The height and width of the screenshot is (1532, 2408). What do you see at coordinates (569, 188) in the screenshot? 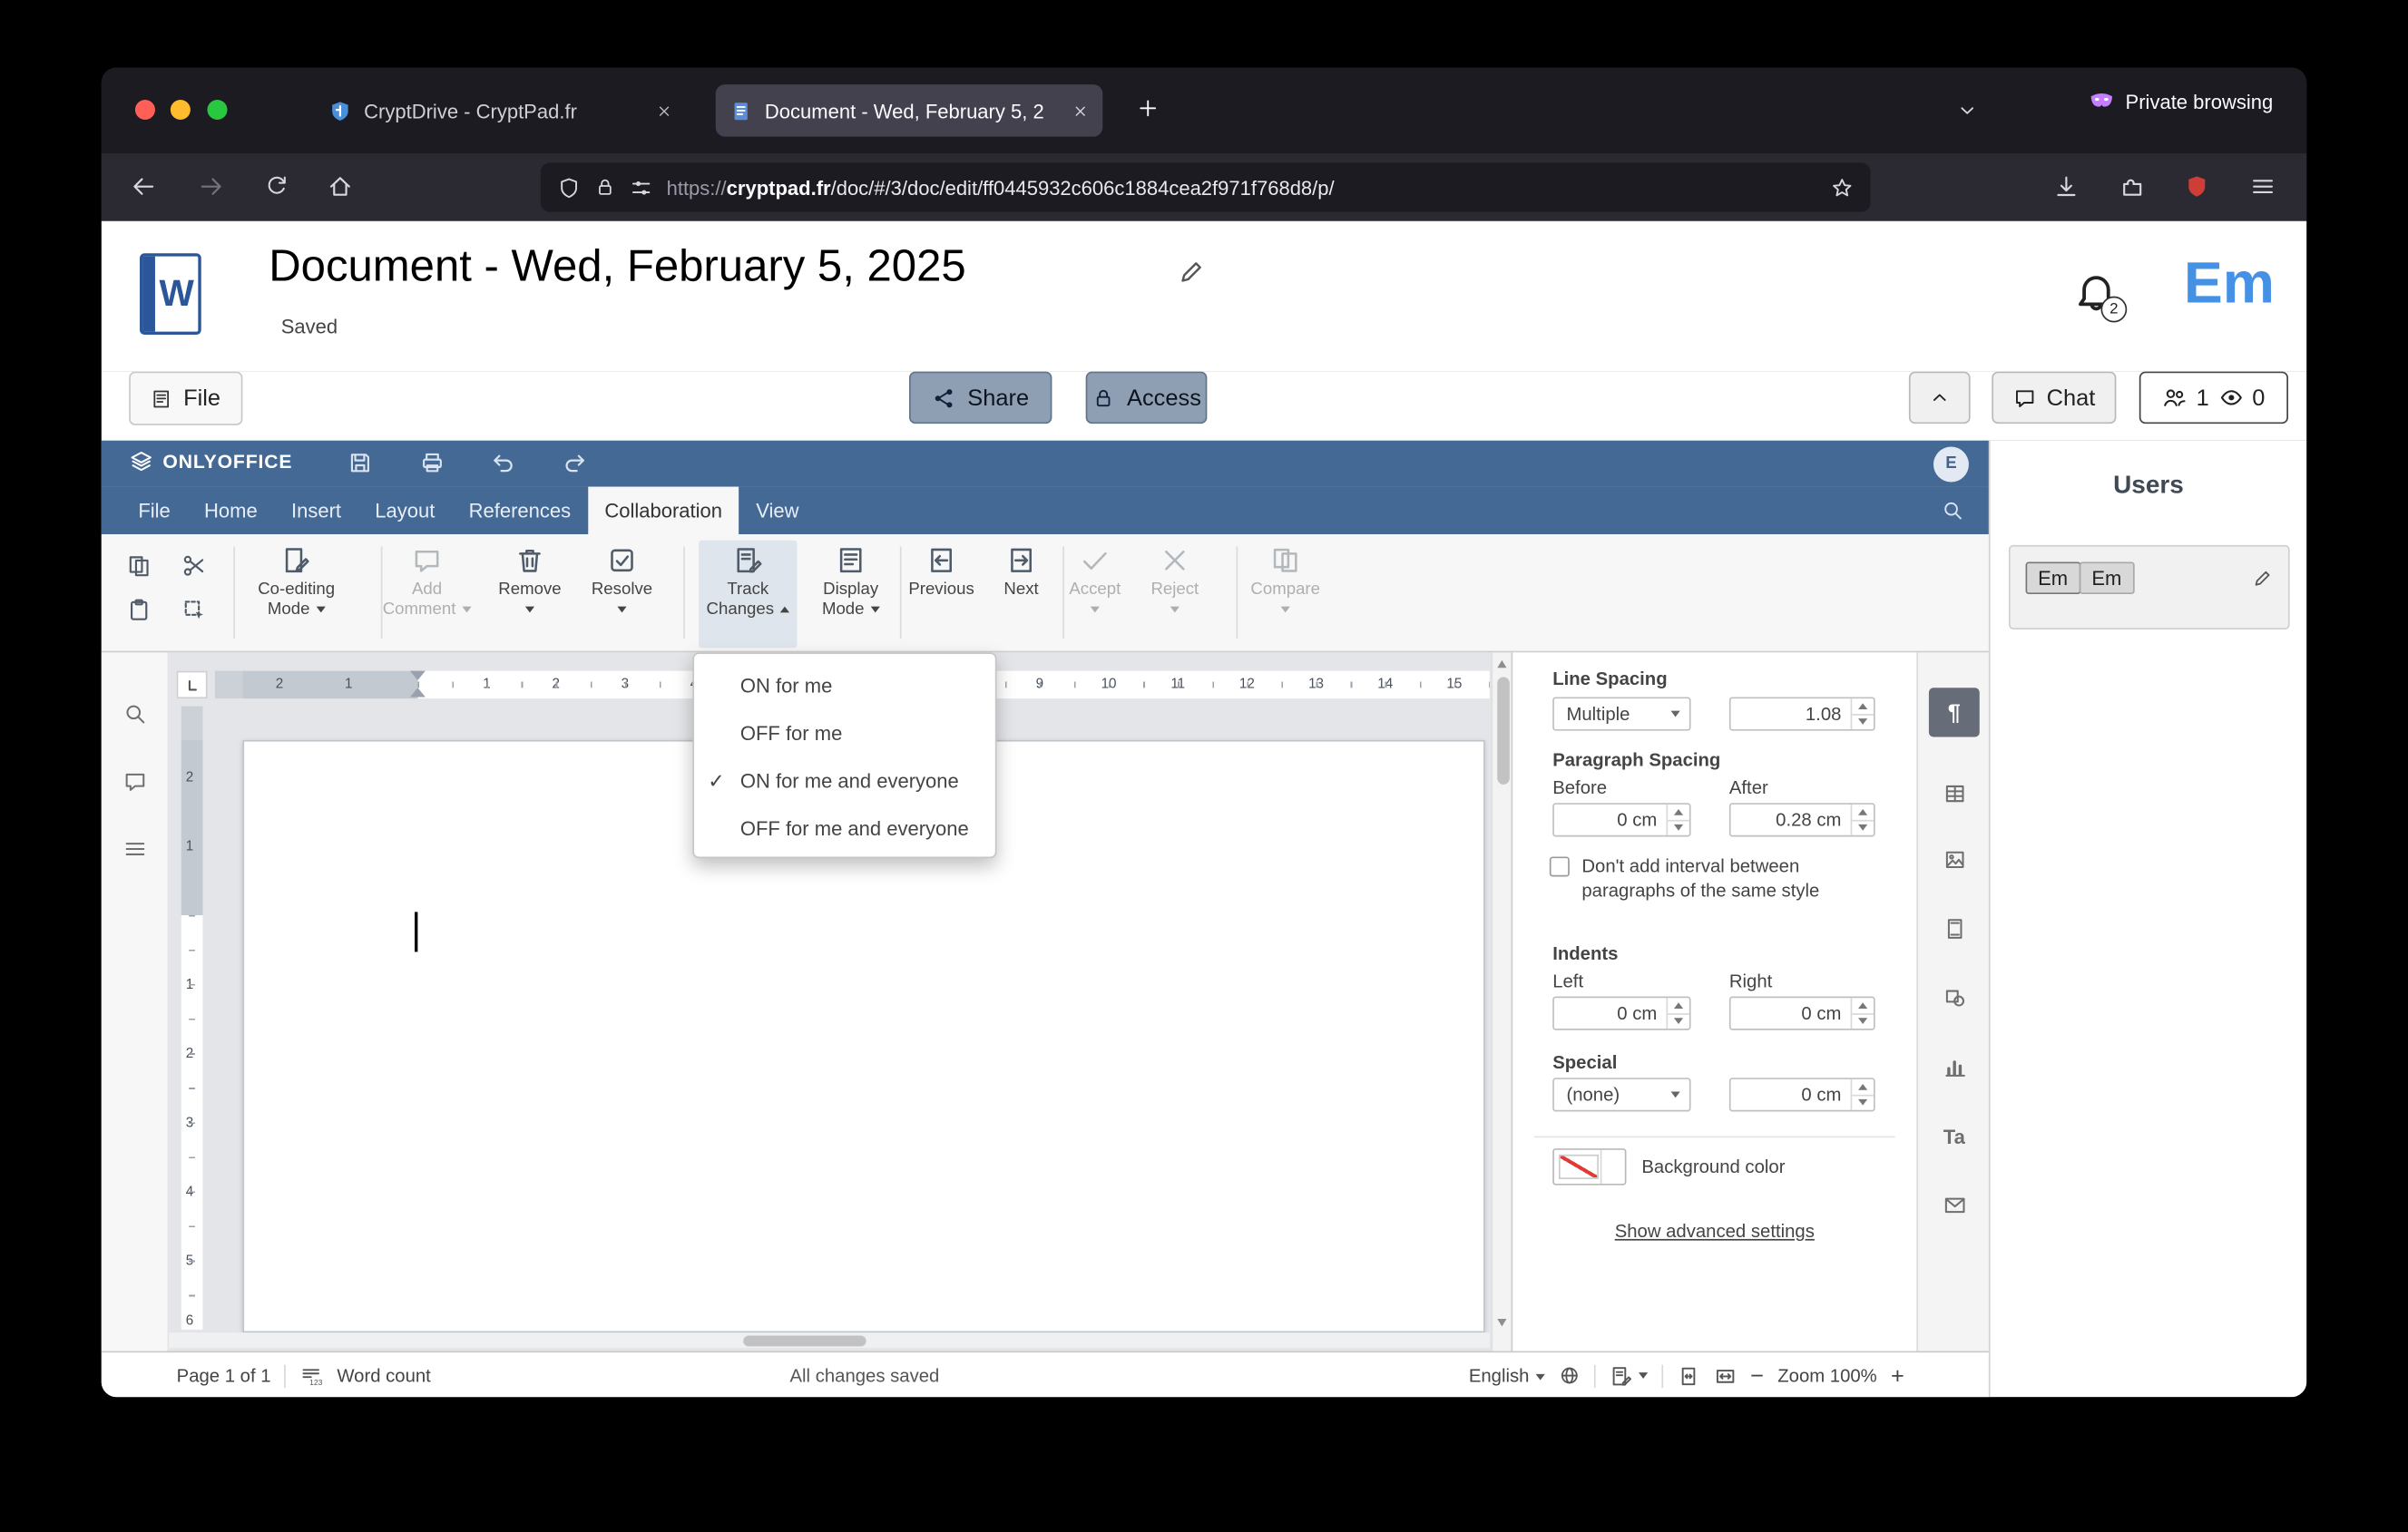
I see `tracking-shield-icon` at bounding box center [569, 188].